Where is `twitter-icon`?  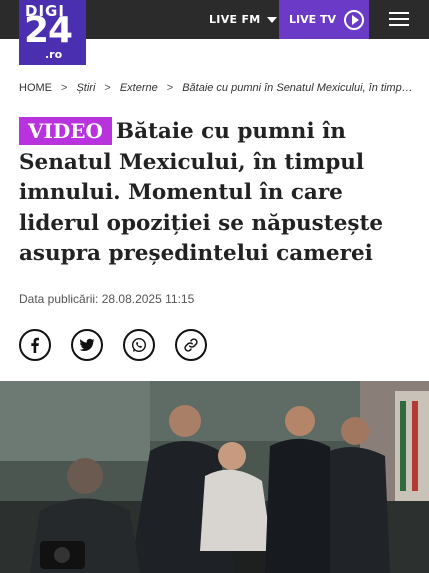 twitter-icon is located at coordinates (87, 345).